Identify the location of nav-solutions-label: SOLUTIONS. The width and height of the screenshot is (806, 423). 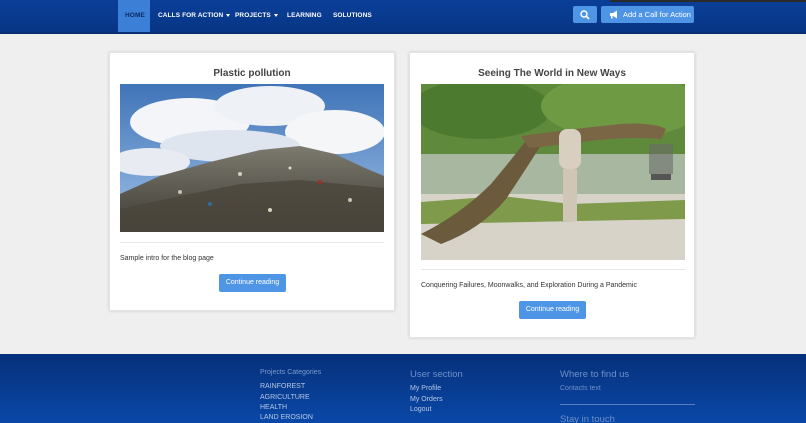
(352, 15).